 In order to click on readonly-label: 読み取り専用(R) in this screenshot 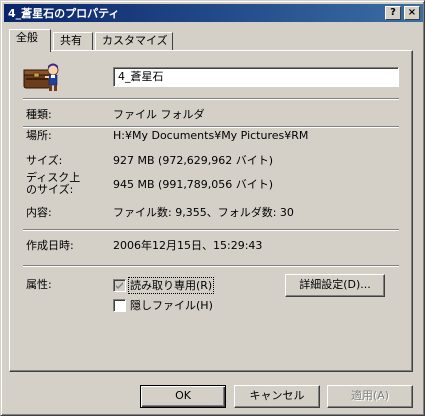, I will do `click(171, 285)`.